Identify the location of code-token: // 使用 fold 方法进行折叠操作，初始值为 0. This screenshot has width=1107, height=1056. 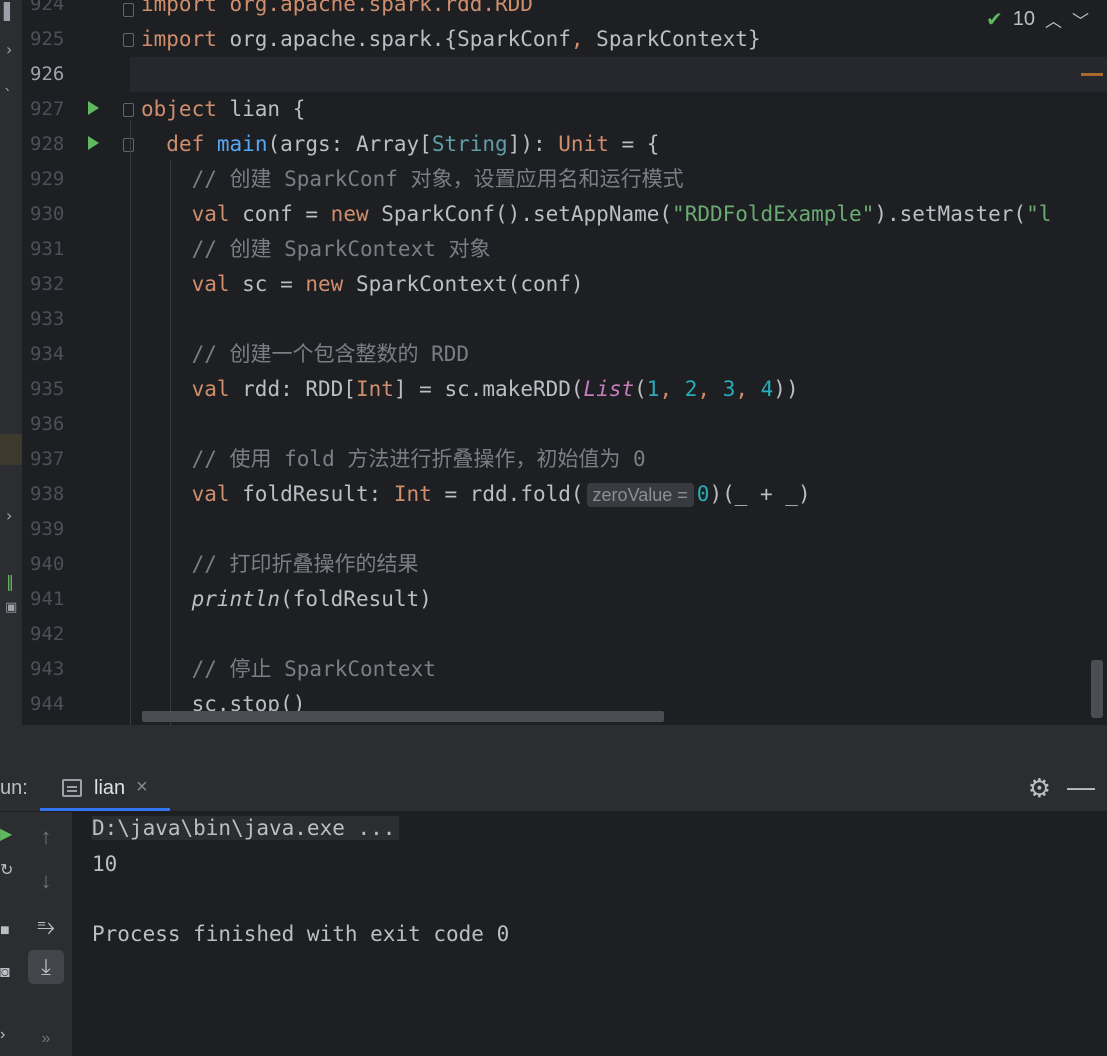
(393, 459).